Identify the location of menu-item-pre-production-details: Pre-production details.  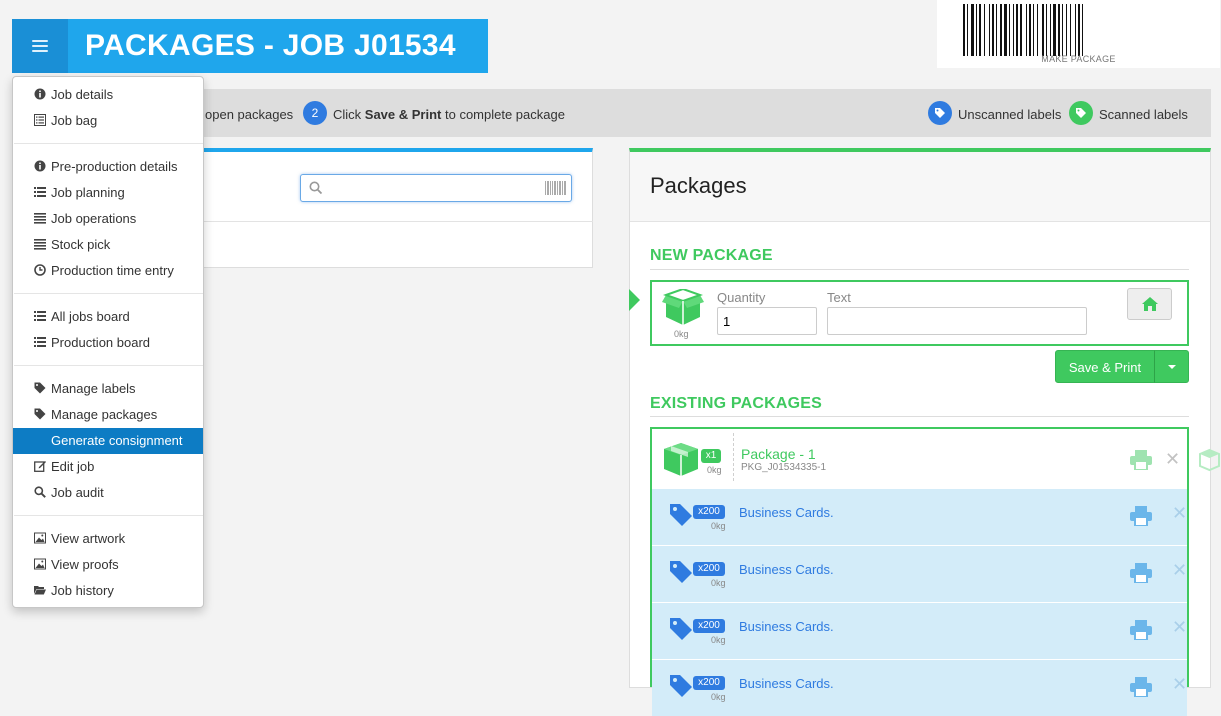
(108, 167).